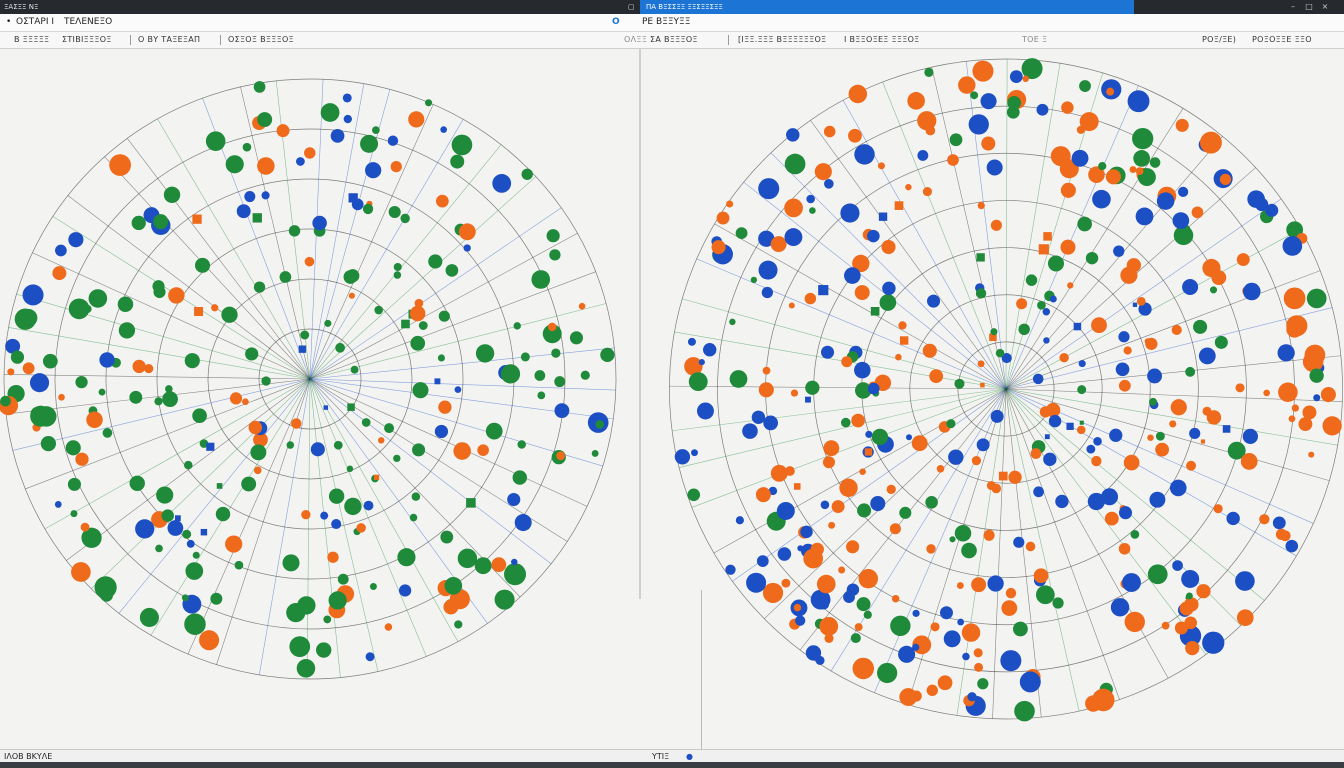 This screenshot has width=1344, height=768. I want to click on toolbar-item-left-4: ΟΣΞΟΞ ΒΞΞΞΟΞ, so click(261, 39).